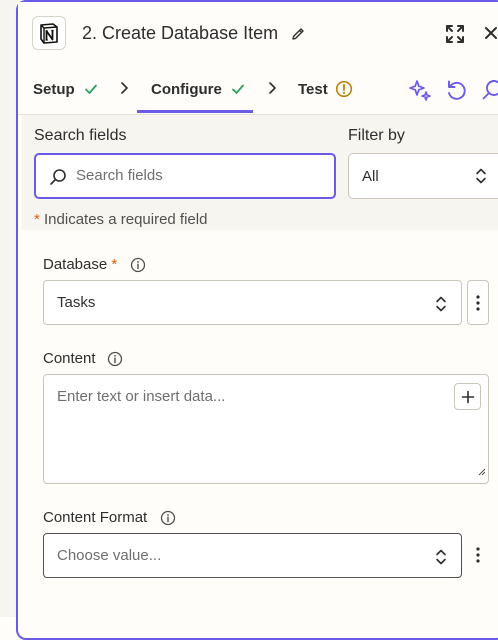 The image size is (498, 640). What do you see at coordinates (8, 308) in the screenshot?
I see `canvas-background-strip` at bounding box center [8, 308].